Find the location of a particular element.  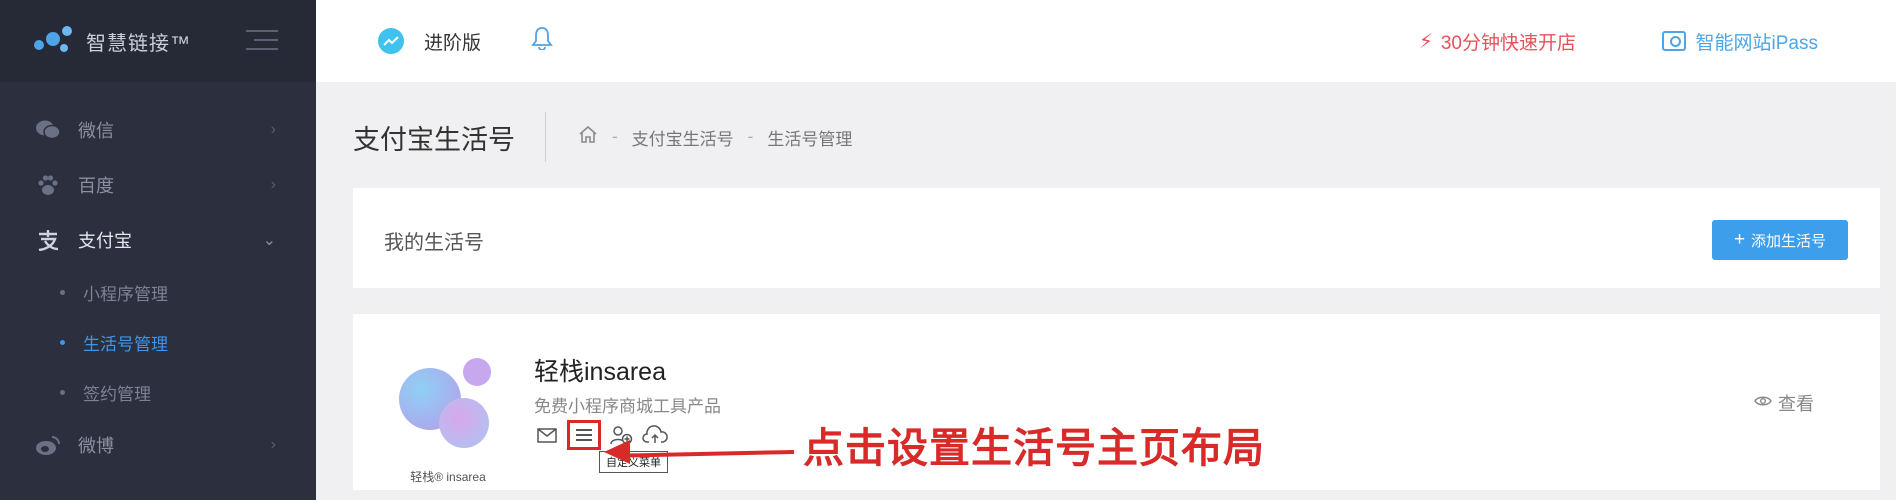

menu-lines-icon is located at coordinates (584, 435).